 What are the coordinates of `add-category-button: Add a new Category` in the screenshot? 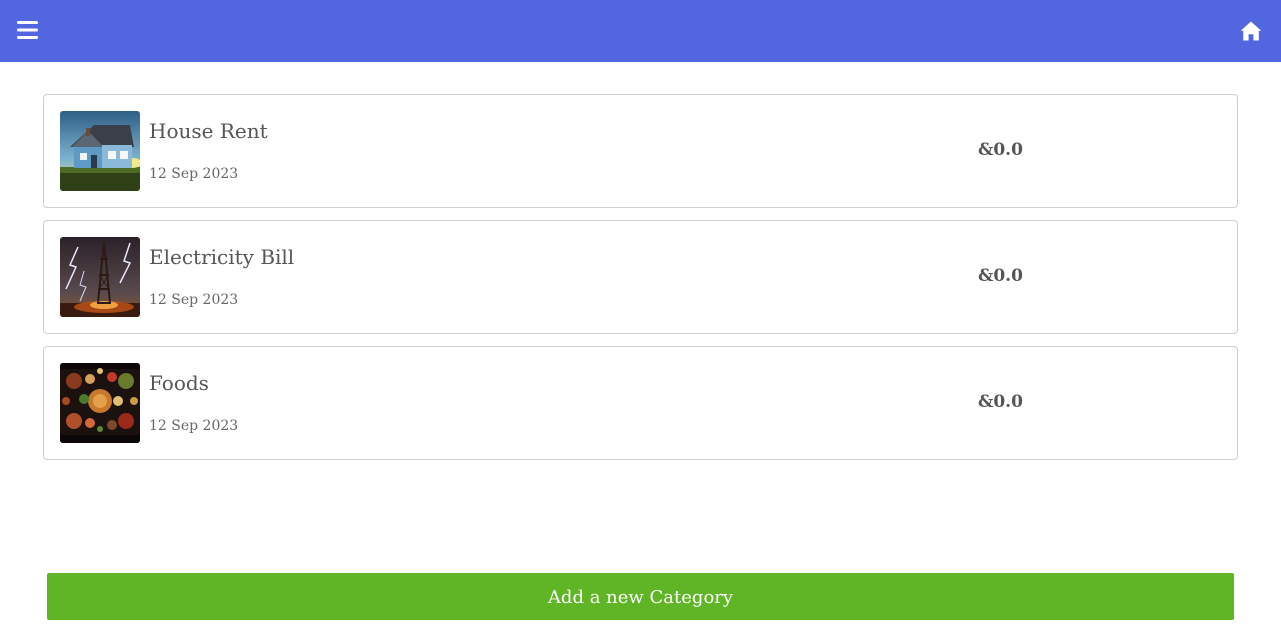 It's located at (640, 596).